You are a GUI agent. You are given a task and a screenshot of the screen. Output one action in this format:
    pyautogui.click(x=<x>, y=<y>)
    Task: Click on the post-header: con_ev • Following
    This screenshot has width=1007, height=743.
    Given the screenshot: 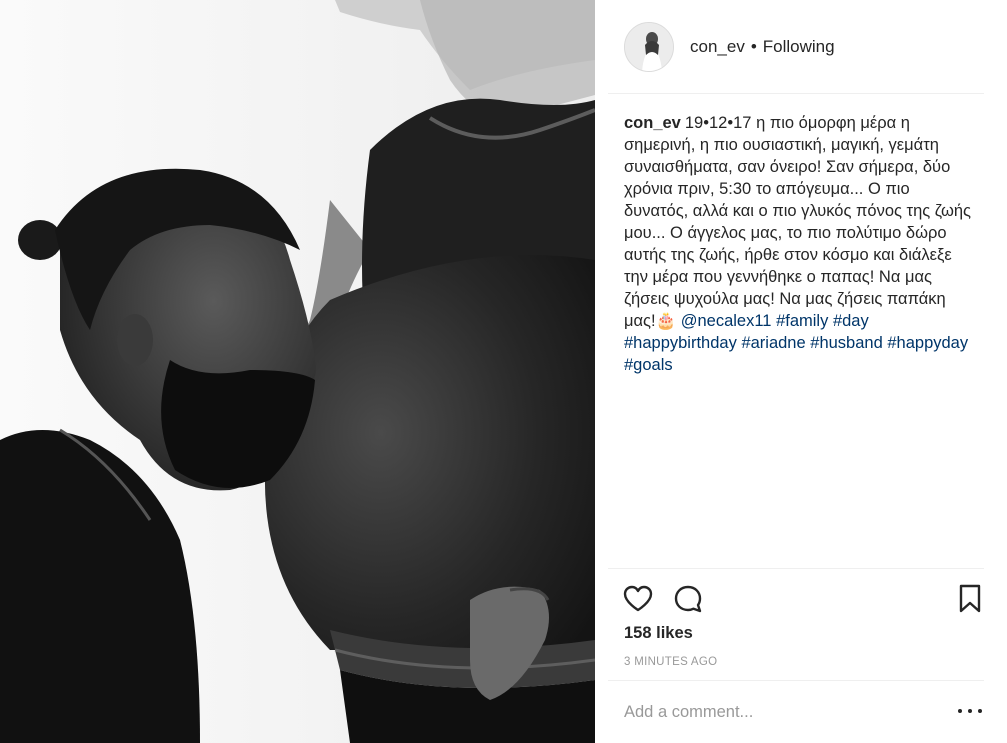 What is the action you would take?
    pyautogui.click(x=796, y=47)
    